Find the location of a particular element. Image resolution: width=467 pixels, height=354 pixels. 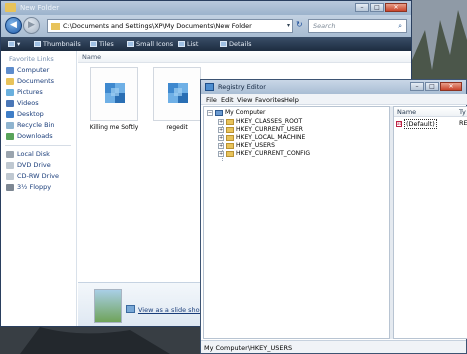

tiles-button: Tiles is located at coordinates (102, 44).